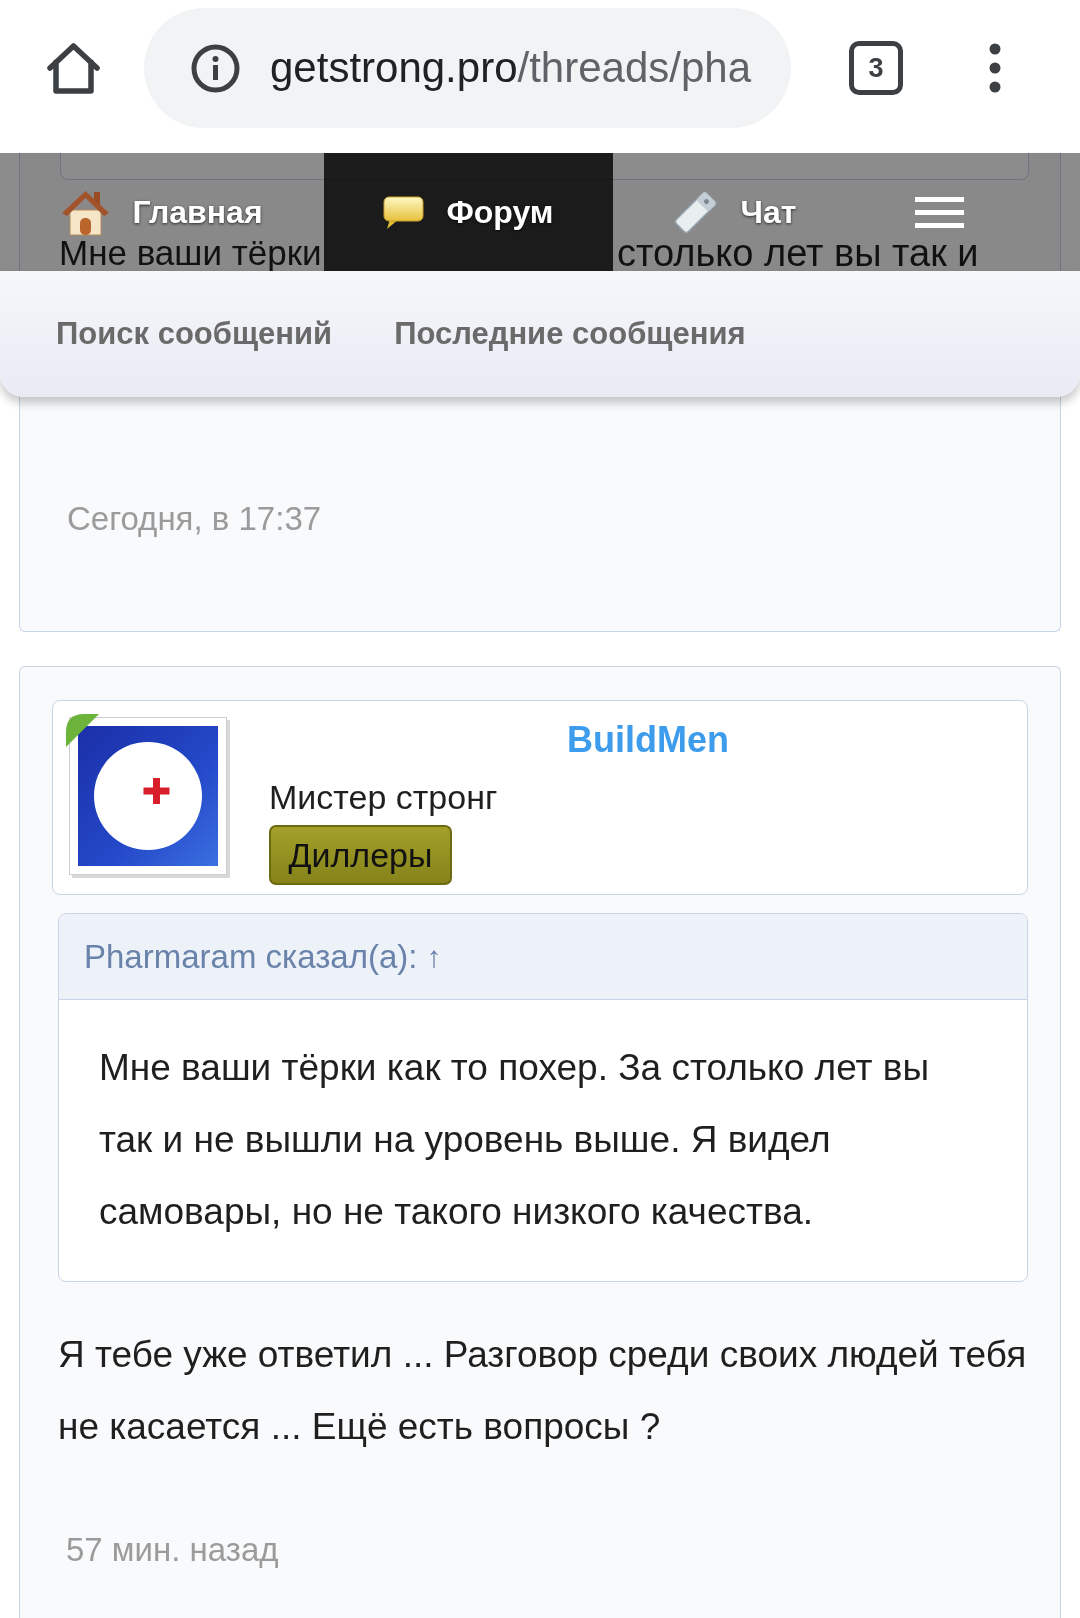  I want to click on username-link: BuildMen, so click(648, 740).